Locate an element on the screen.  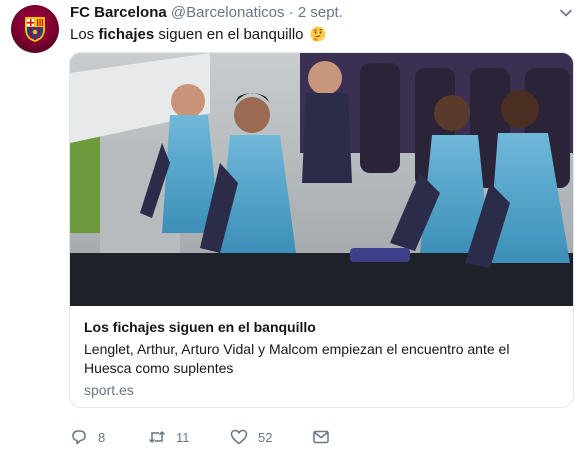
like-button: 52 is located at coordinates (251, 437).